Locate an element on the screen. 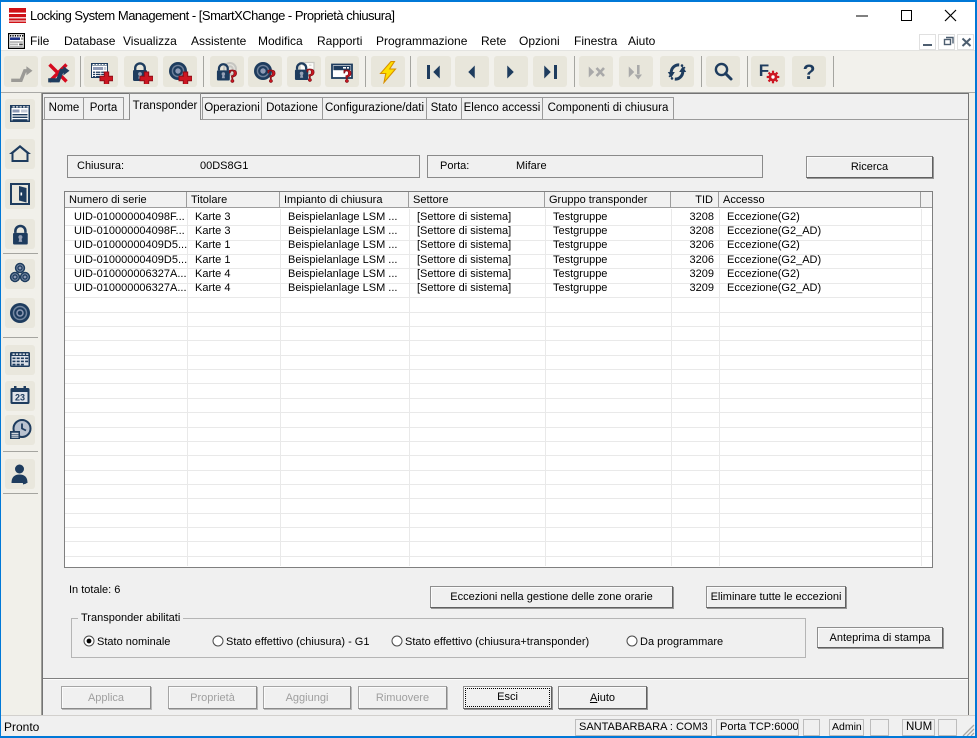  svg-text: 23 is located at coordinates (20, 398).